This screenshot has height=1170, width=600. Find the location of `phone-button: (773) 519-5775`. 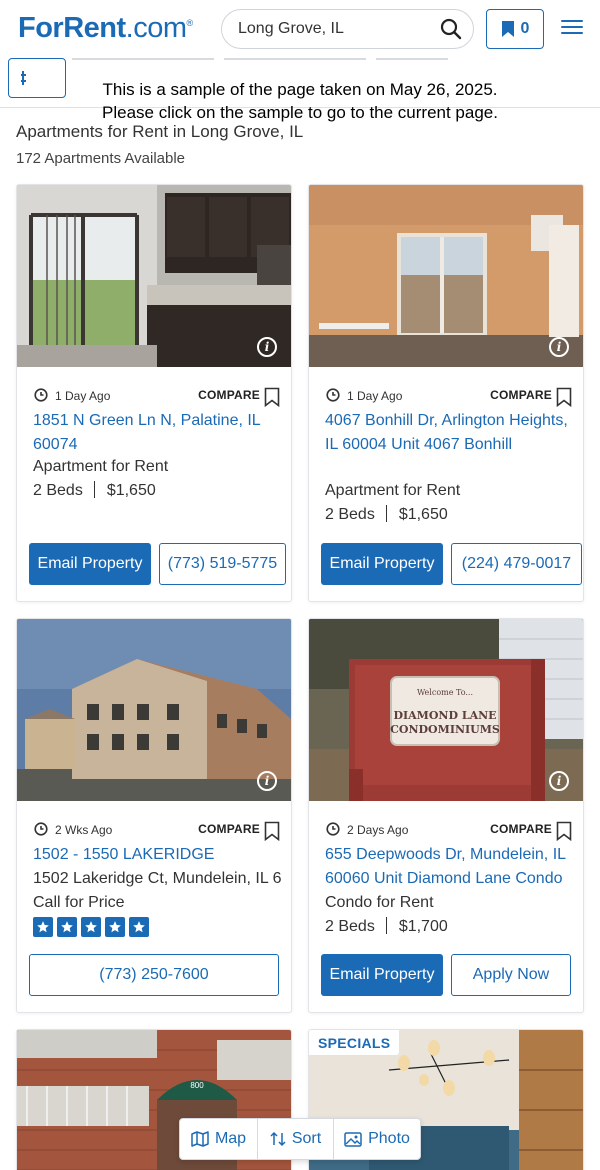

phone-button: (773) 519-5775 is located at coordinates (222, 564).